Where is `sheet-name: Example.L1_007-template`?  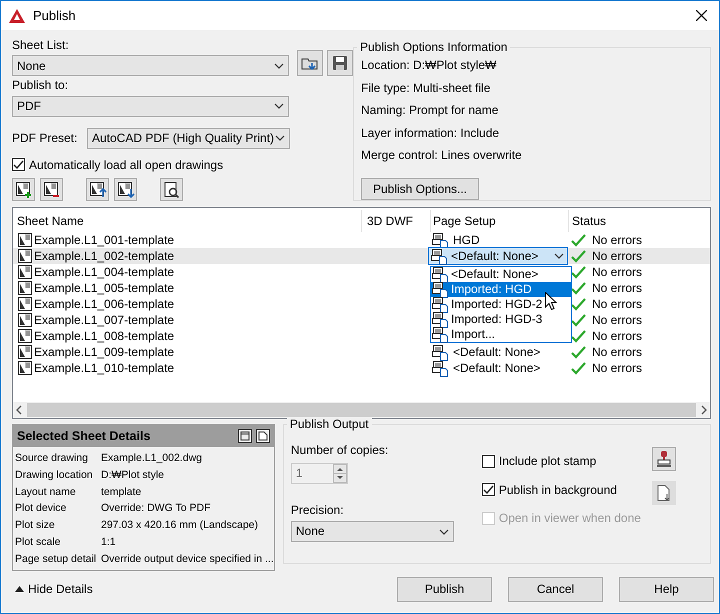 sheet-name: Example.L1_007-template is located at coordinates (104, 320).